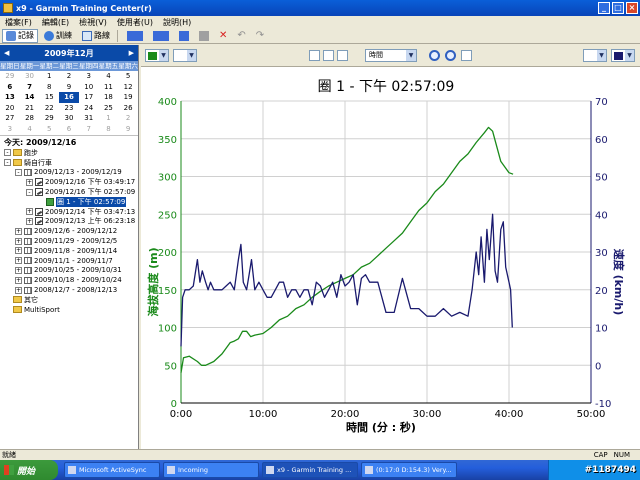  What do you see at coordinates (69, 280) in the screenshot?
I see `tree-week: +2009/10/18 - 2009/10/24` at bounding box center [69, 280].